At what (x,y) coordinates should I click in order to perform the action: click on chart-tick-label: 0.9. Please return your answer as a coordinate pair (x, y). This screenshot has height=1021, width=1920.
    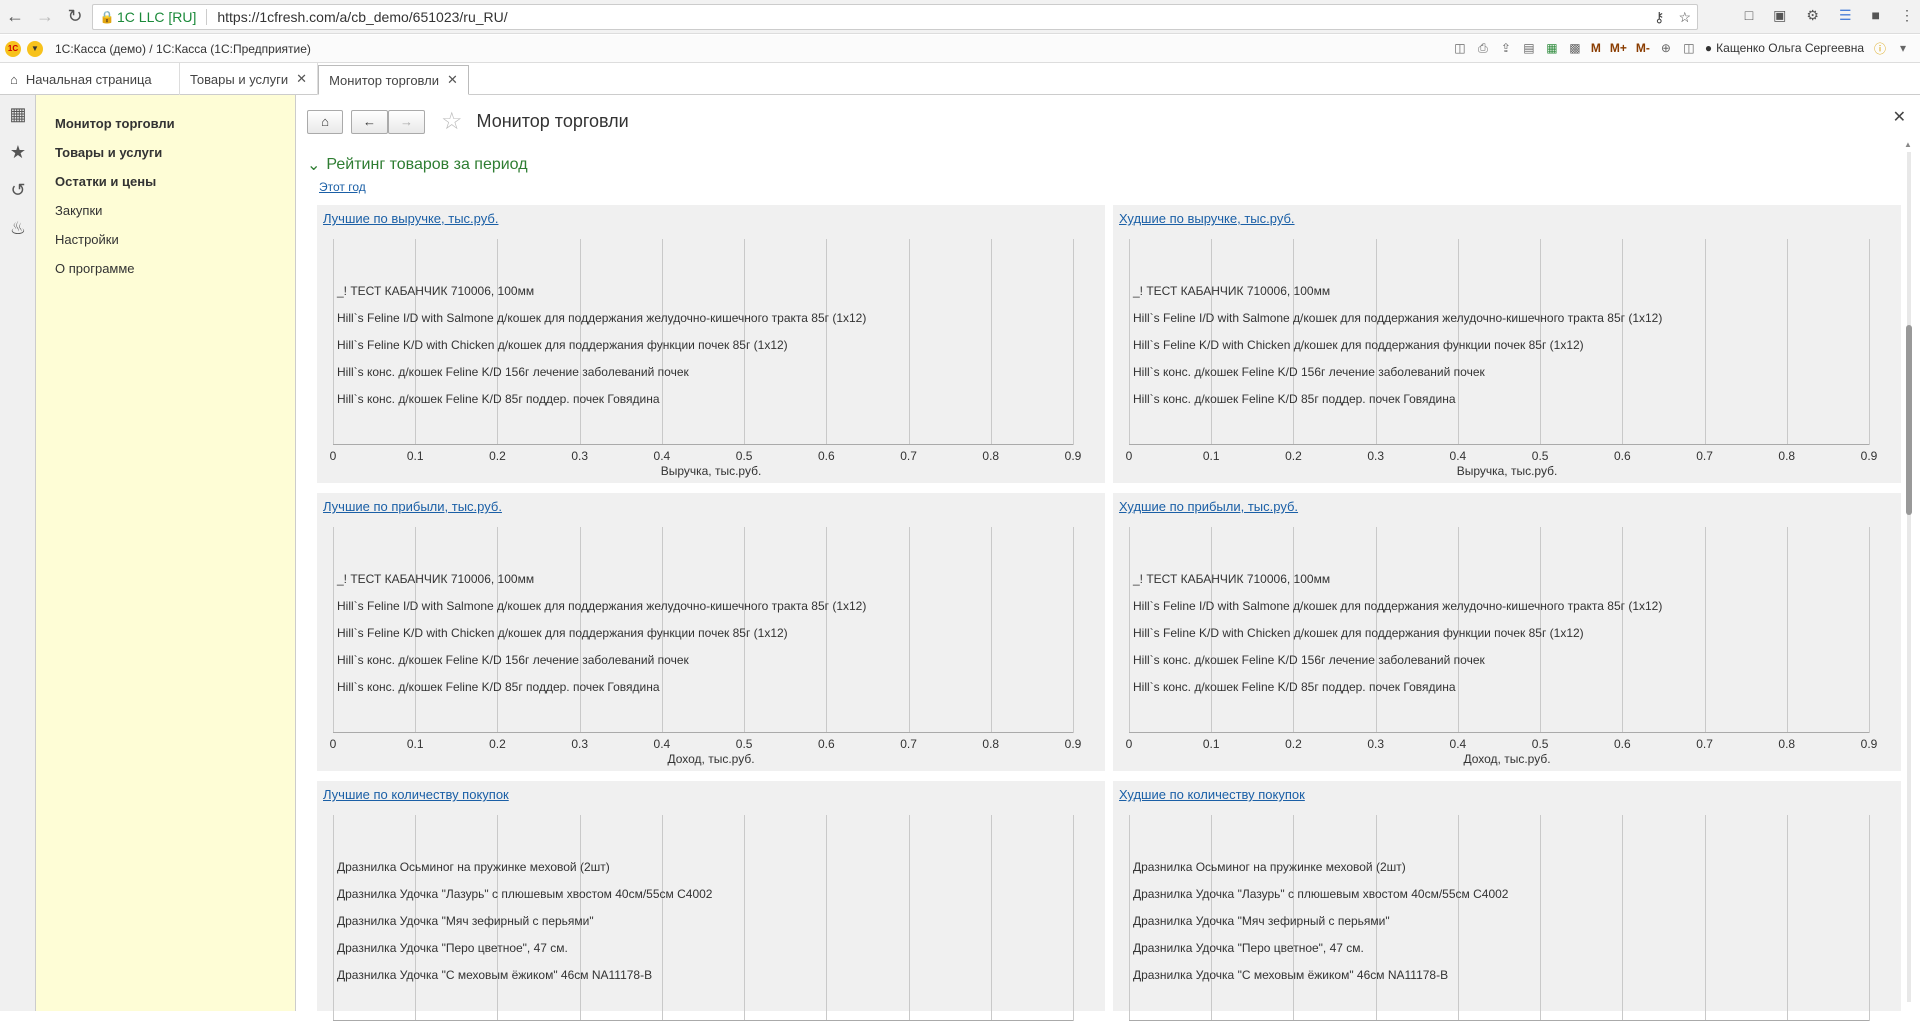
    Looking at the image, I should click on (1869, 744).